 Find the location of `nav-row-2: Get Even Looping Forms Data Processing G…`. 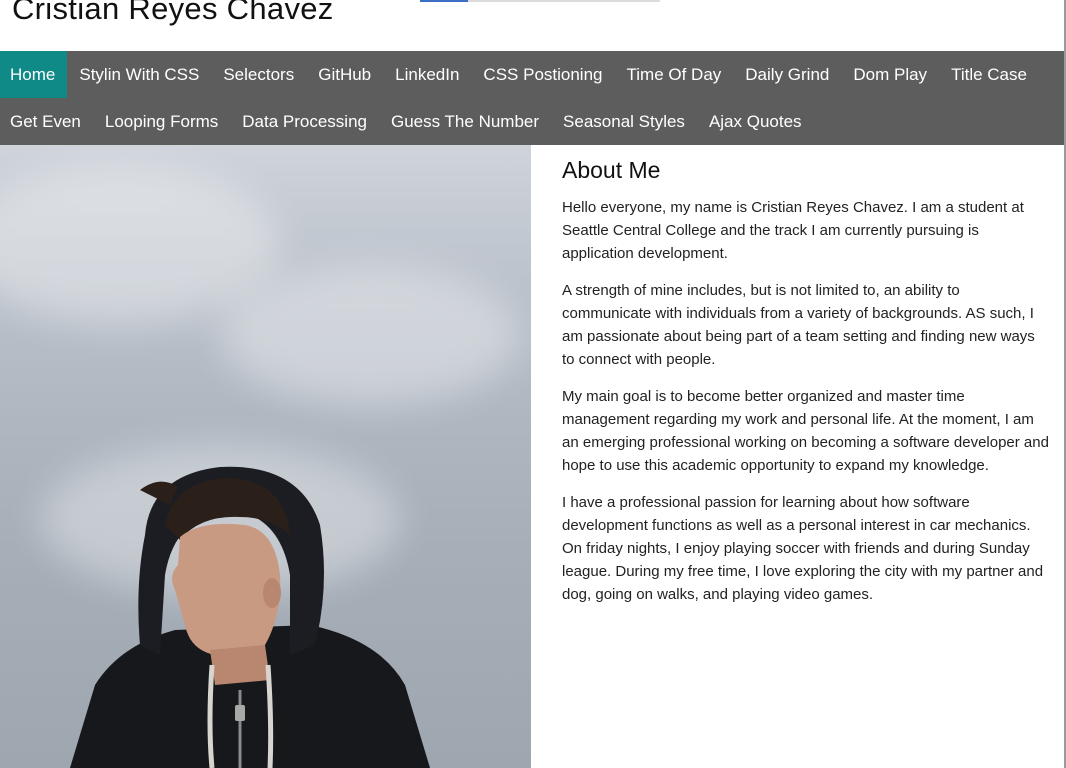

nav-row-2: Get Even Looping Forms Data Processing G… is located at coordinates (532, 121).